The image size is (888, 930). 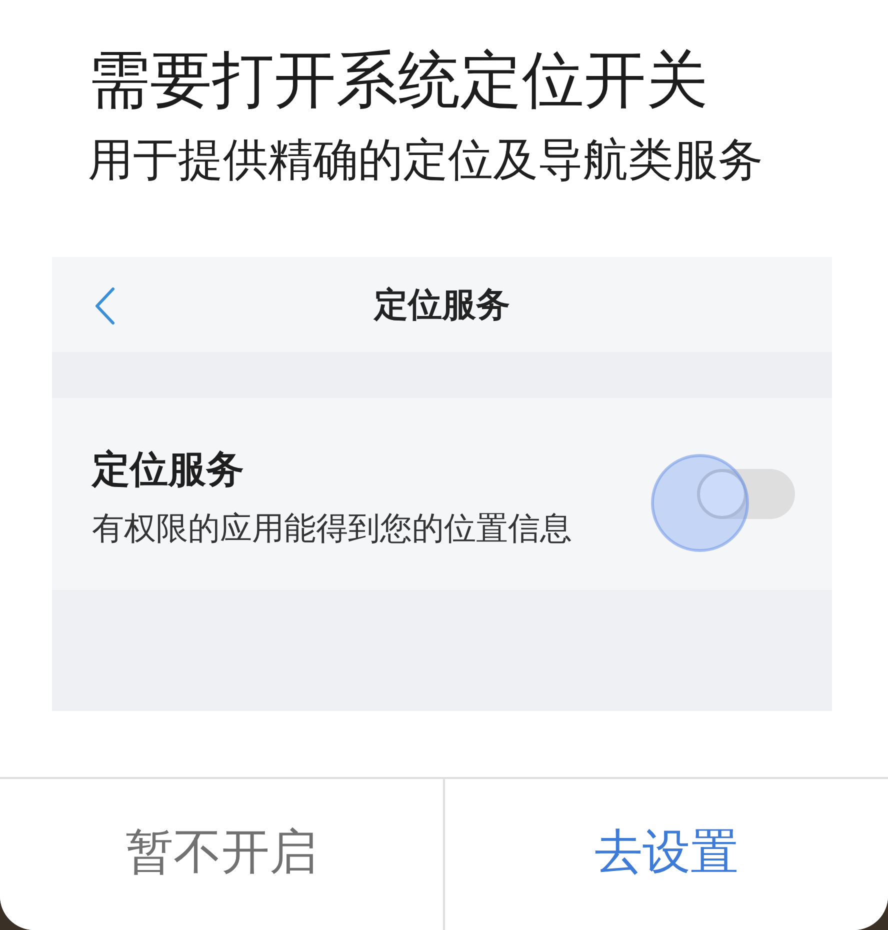 I want to click on setting-description: 有权限的应用能得到您的位置信息, so click(x=332, y=528).